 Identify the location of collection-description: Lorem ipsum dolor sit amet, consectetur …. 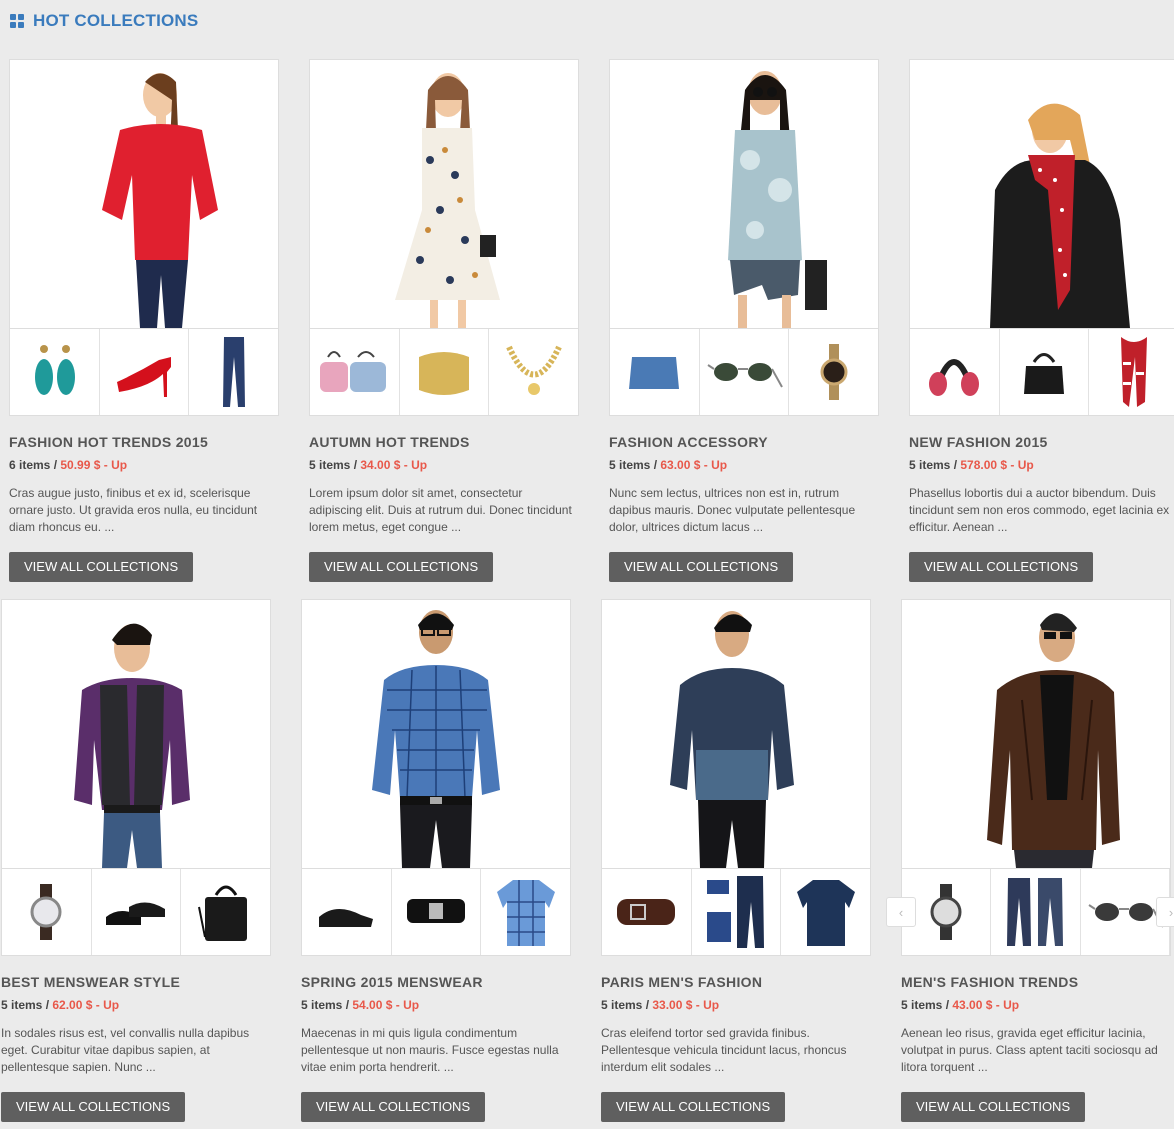
(440, 510).